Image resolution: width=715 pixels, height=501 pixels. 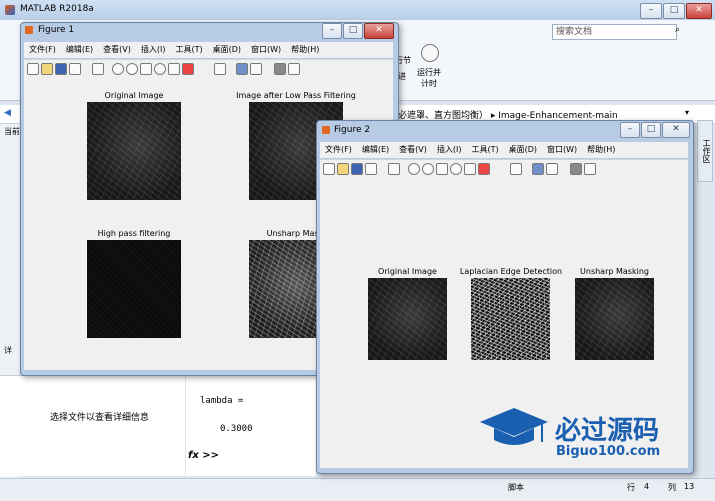 I want to click on run-and-time-icon, so click(x=430, y=53).